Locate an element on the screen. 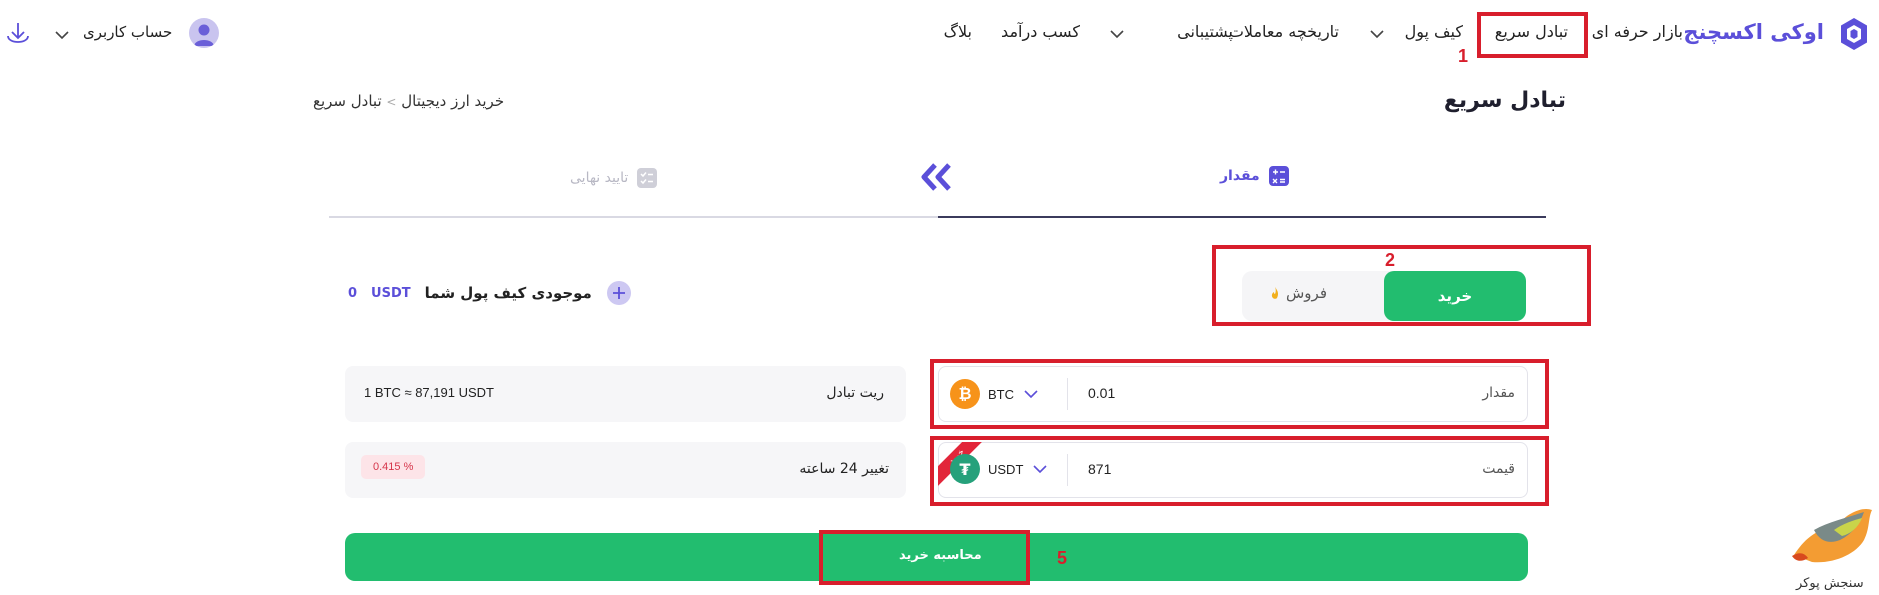 Image resolution: width=1879 pixels, height=595 pixels. step-final-confirm-label: تایید نهایی is located at coordinates (599, 178).